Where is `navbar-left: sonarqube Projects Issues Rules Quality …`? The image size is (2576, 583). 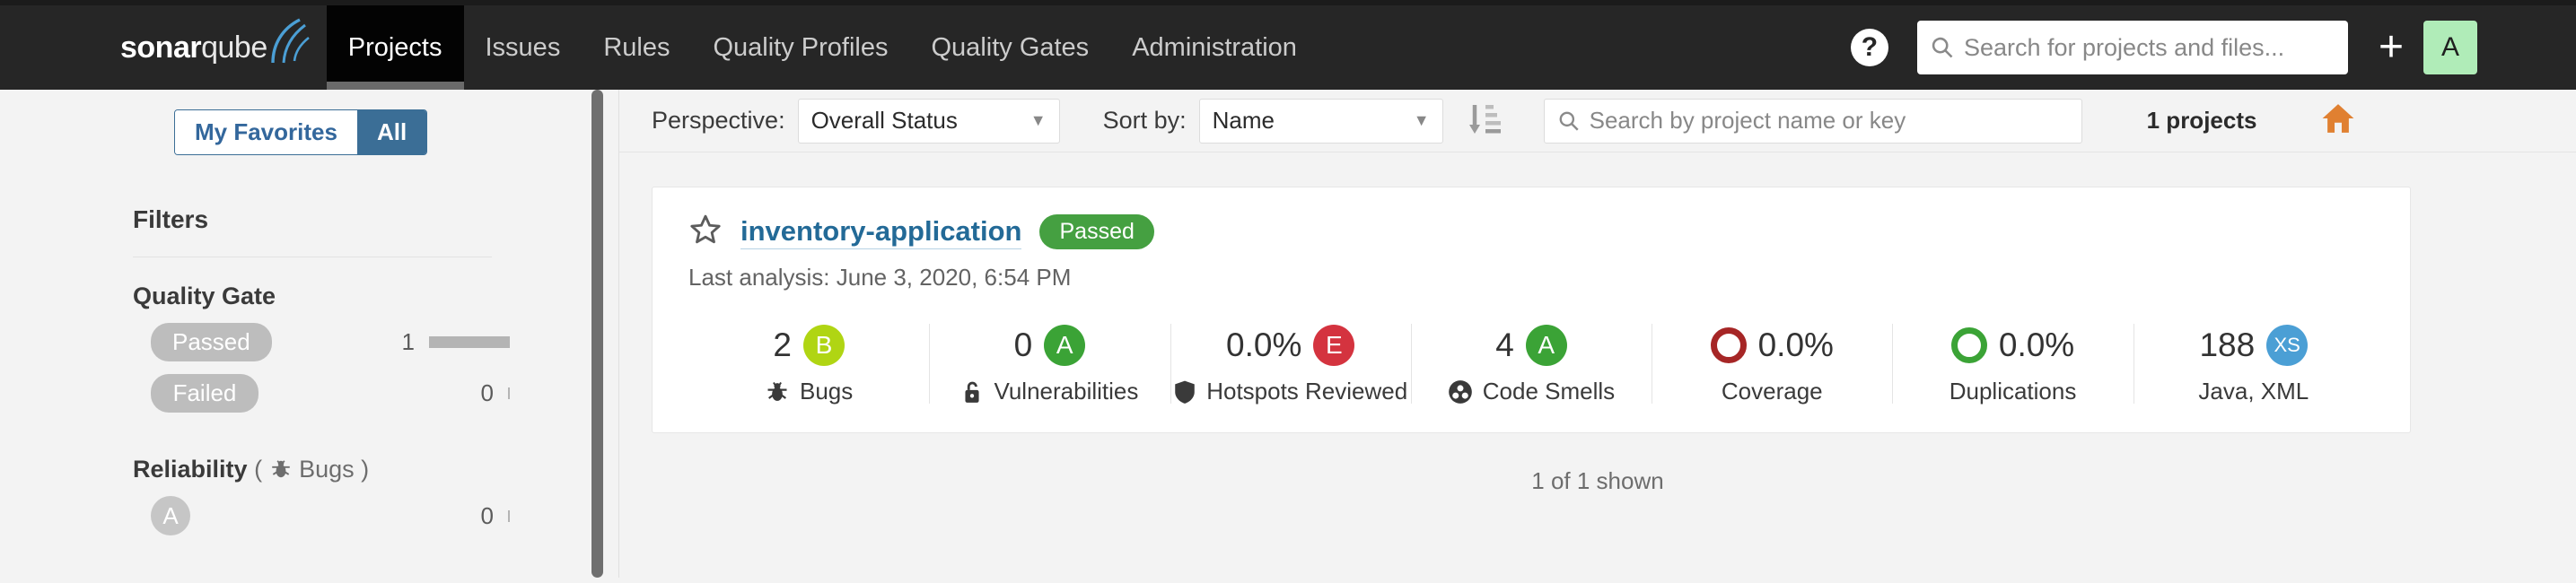
navbar-left: sonarqube Projects Issues Rules Quality … is located at coordinates (659, 47).